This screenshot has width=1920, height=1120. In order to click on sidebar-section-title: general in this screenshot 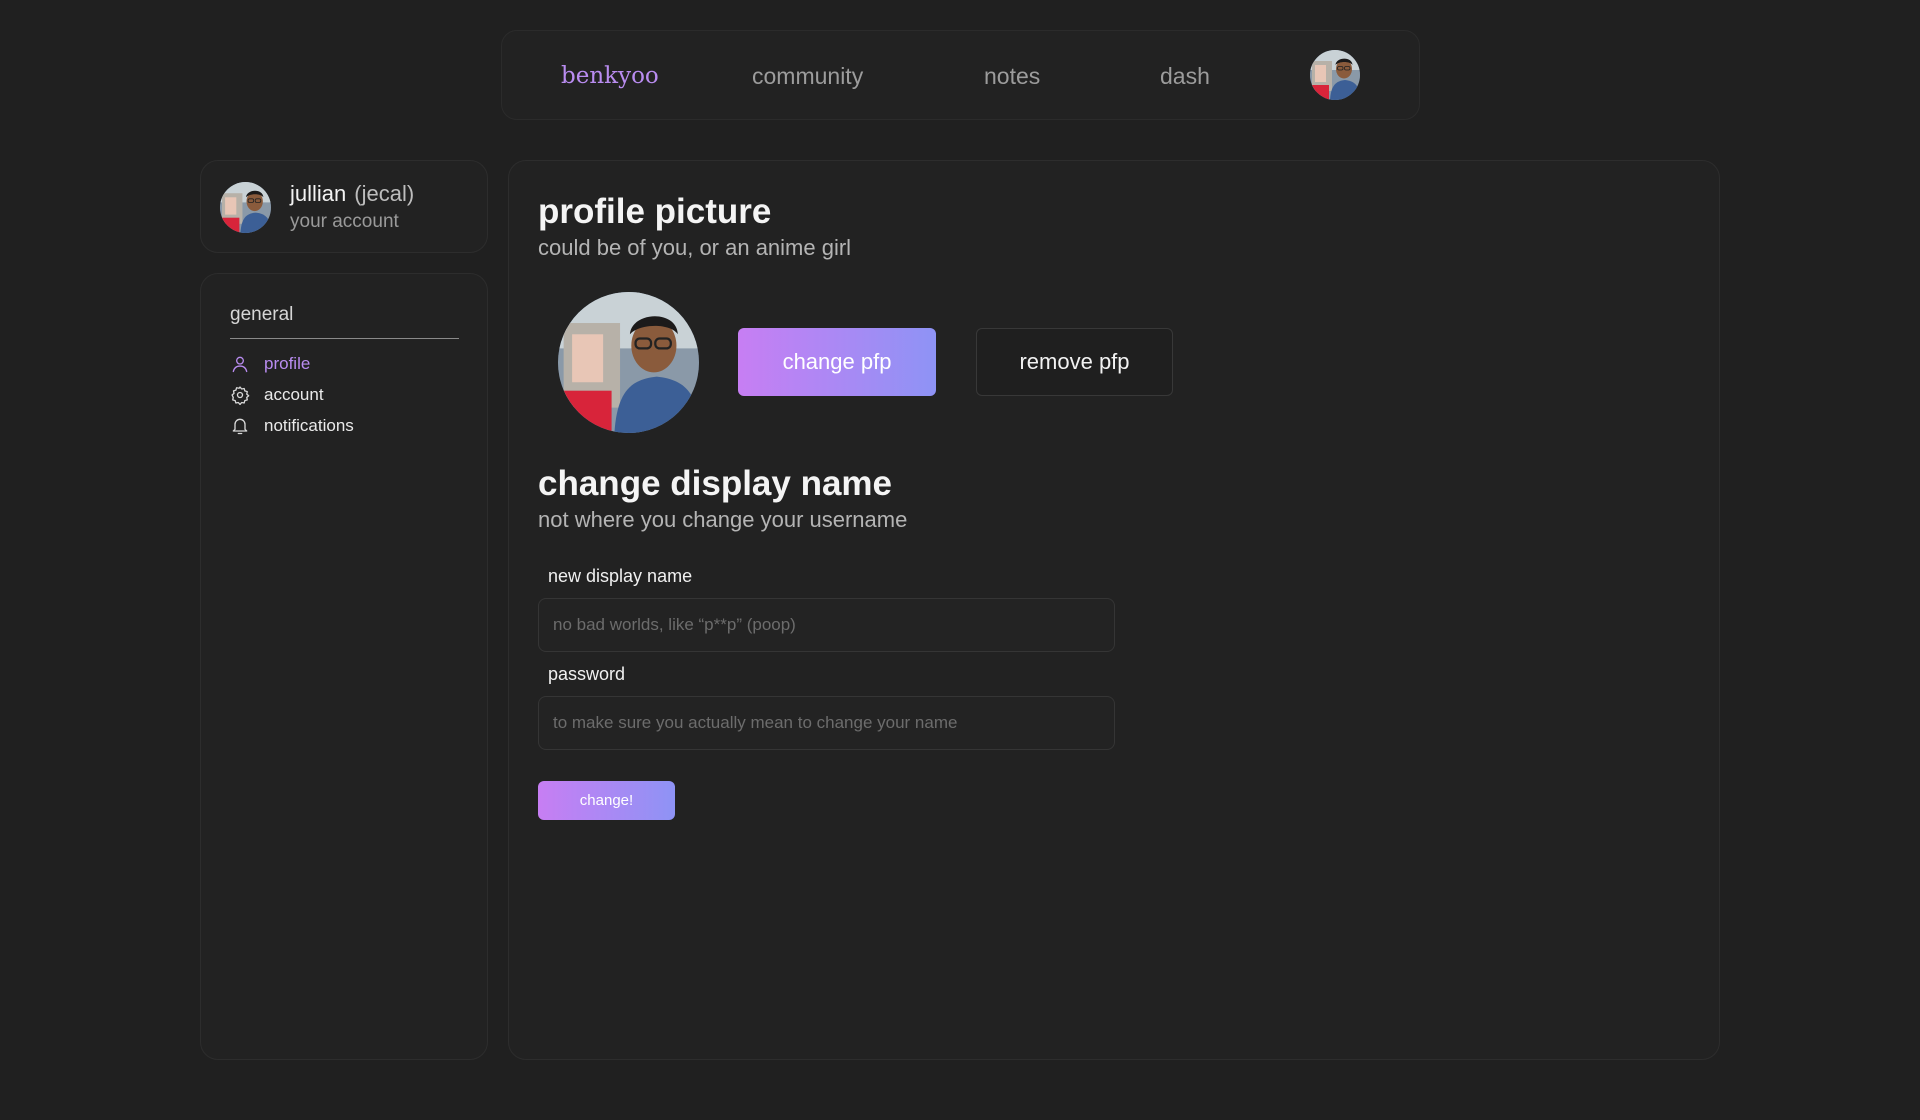, I will do `click(344, 321)`.